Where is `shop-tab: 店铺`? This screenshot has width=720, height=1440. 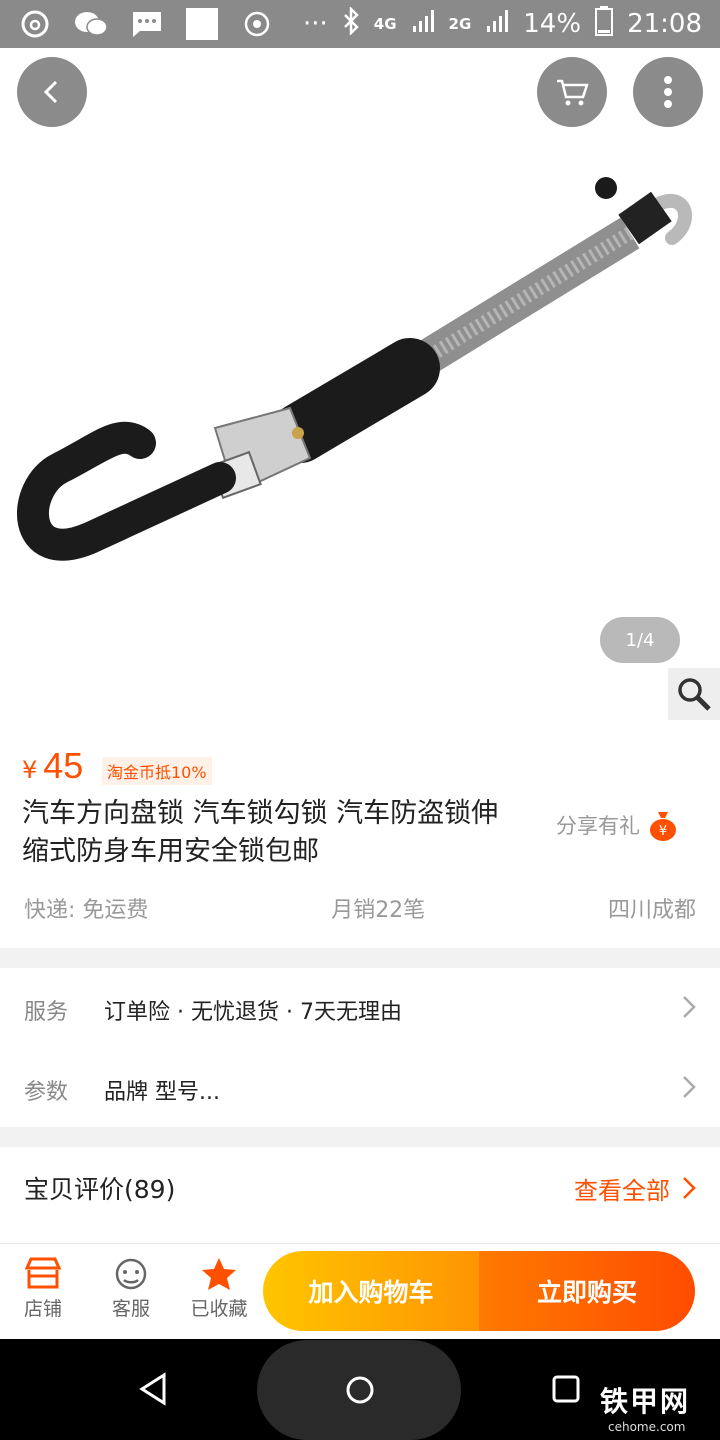
shop-tab: 店铺 is located at coordinates (43, 1288).